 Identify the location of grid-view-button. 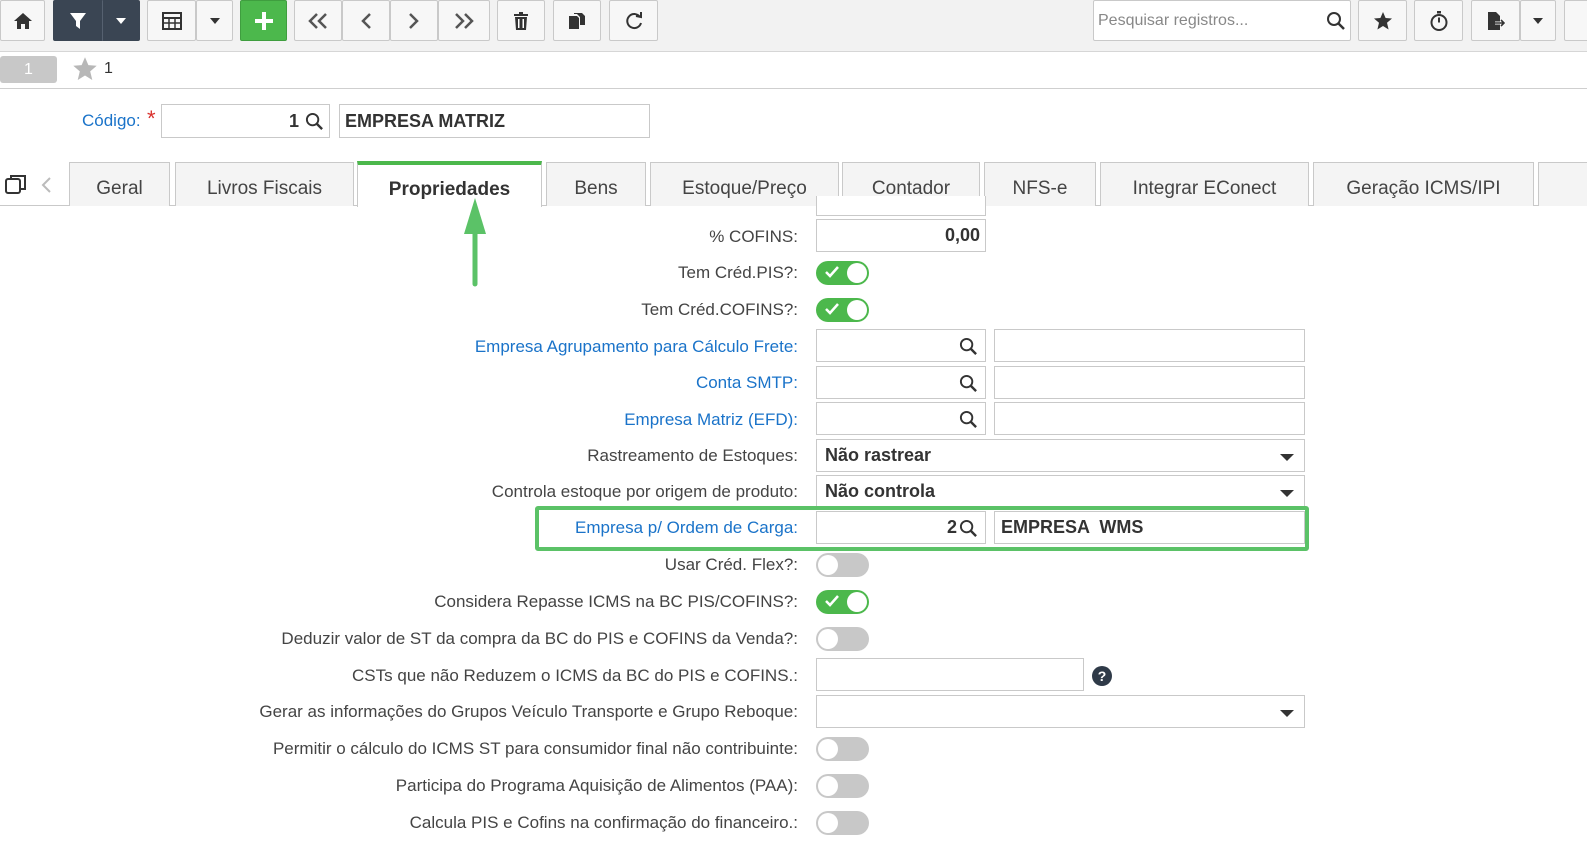
(171, 20).